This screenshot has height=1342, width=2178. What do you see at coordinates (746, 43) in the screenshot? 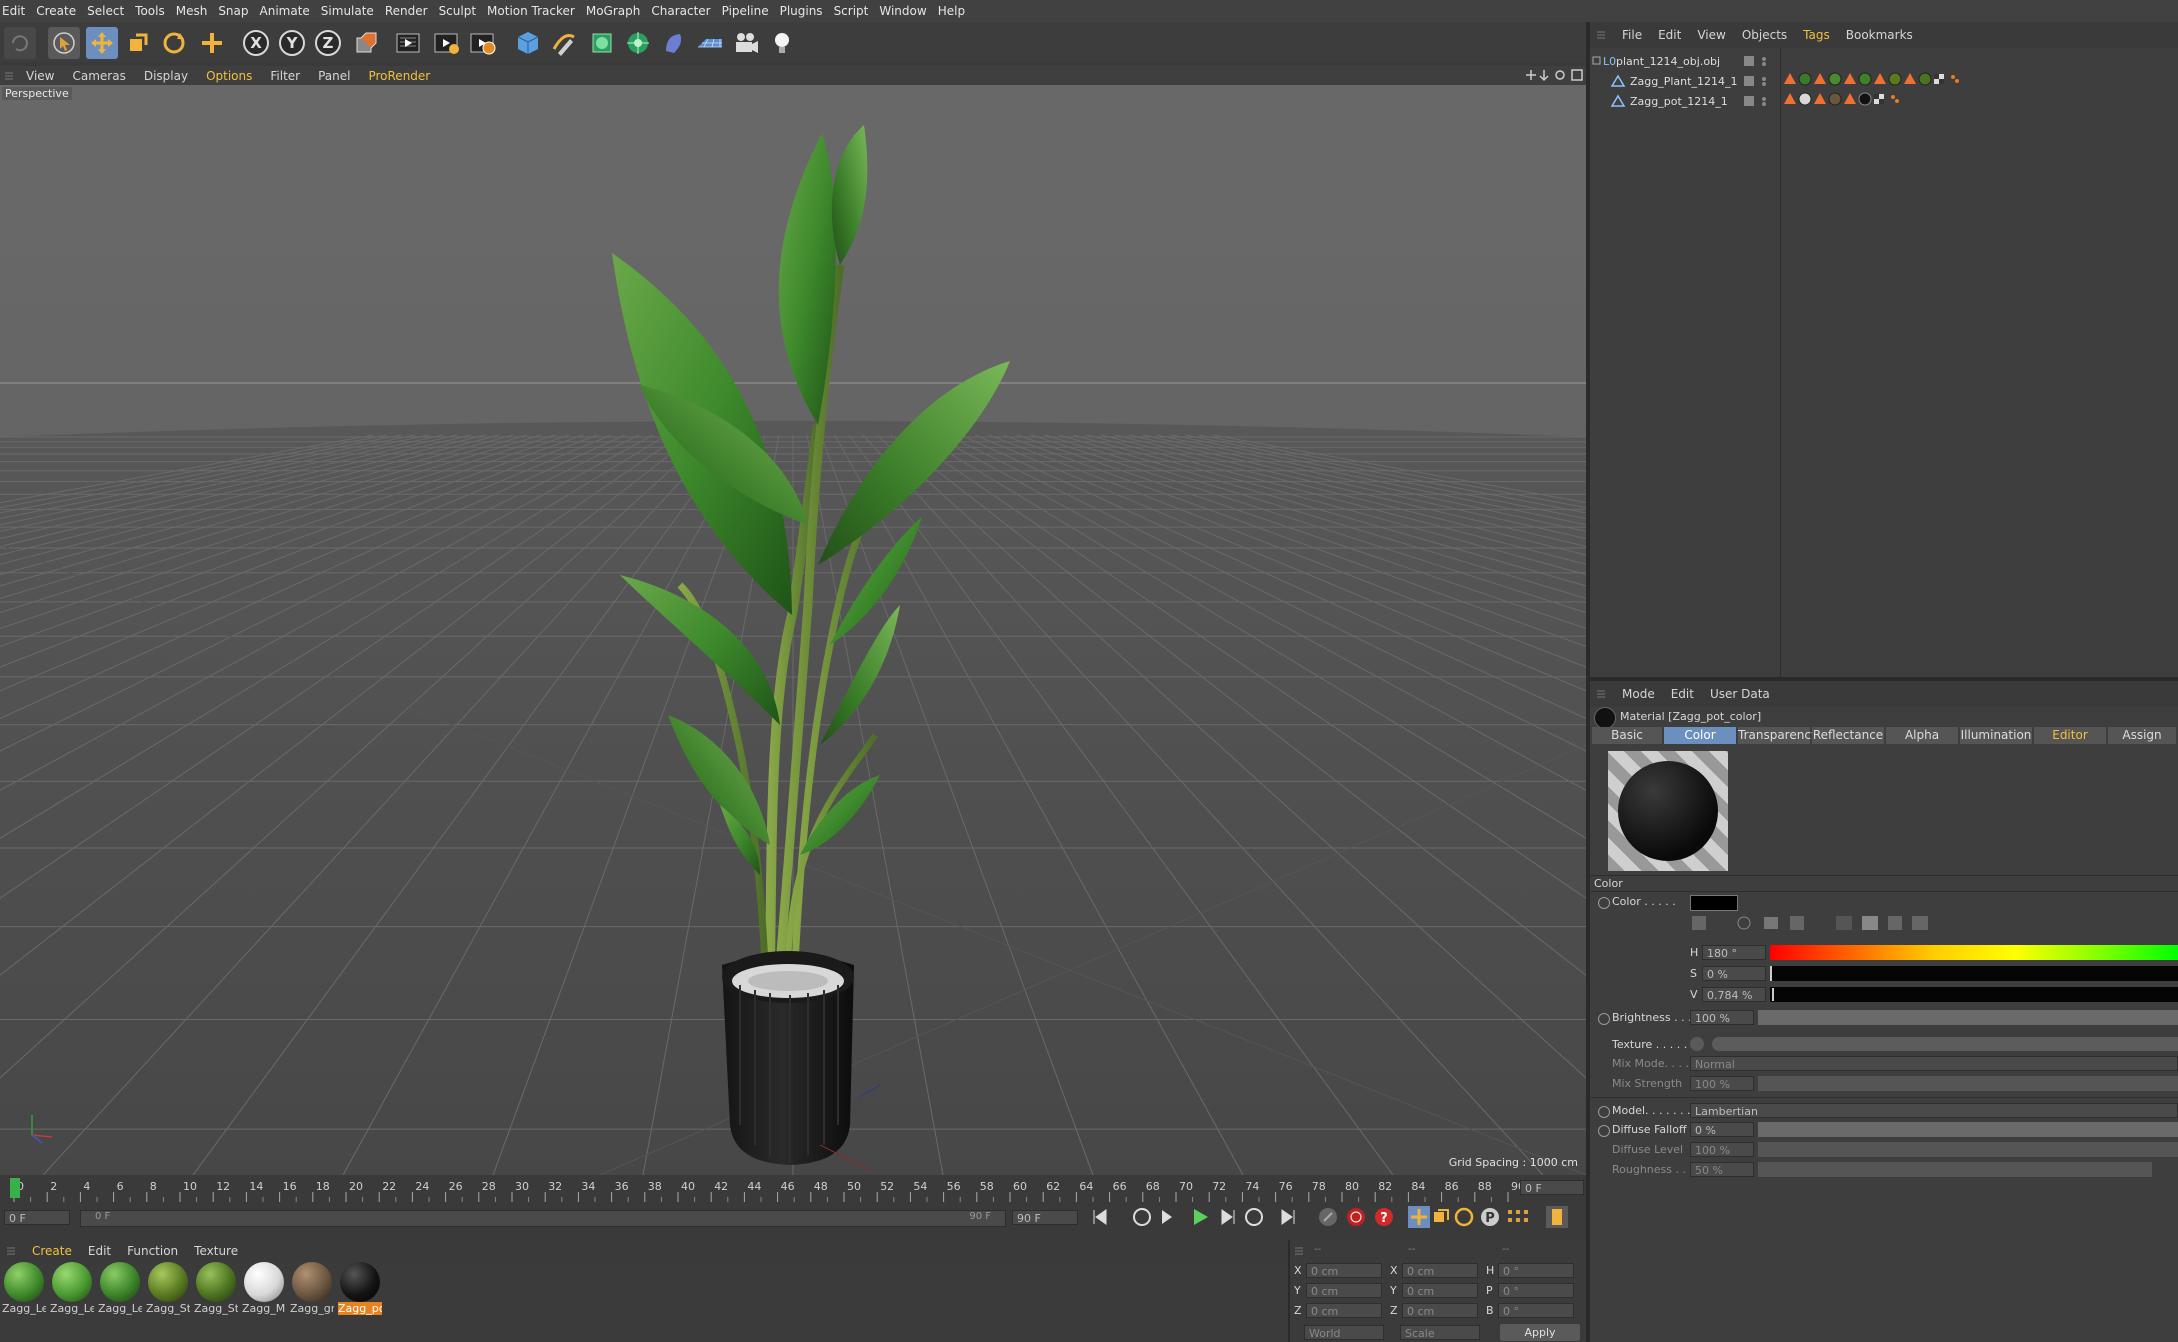
I see `camera-icon` at bounding box center [746, 43].